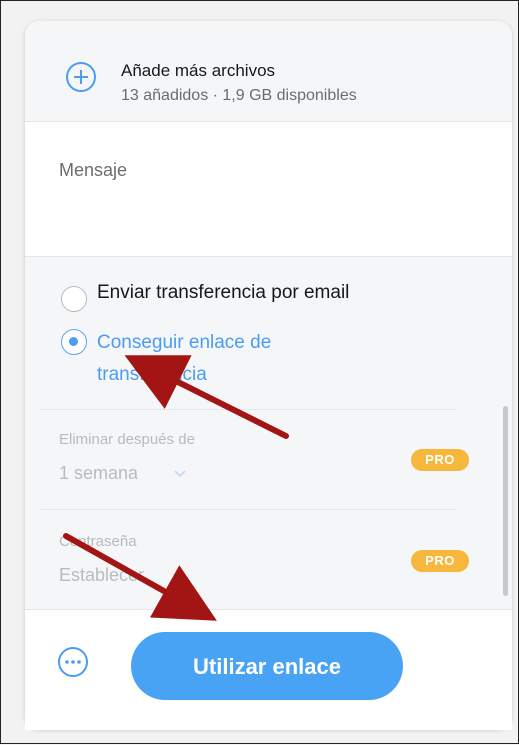 This screenshot has height=745, width=519. What do you see at coordinates (198, 71) in the screenshot?
I see `add-files-title: Añade más archivos` at bounding box center [198, 71].